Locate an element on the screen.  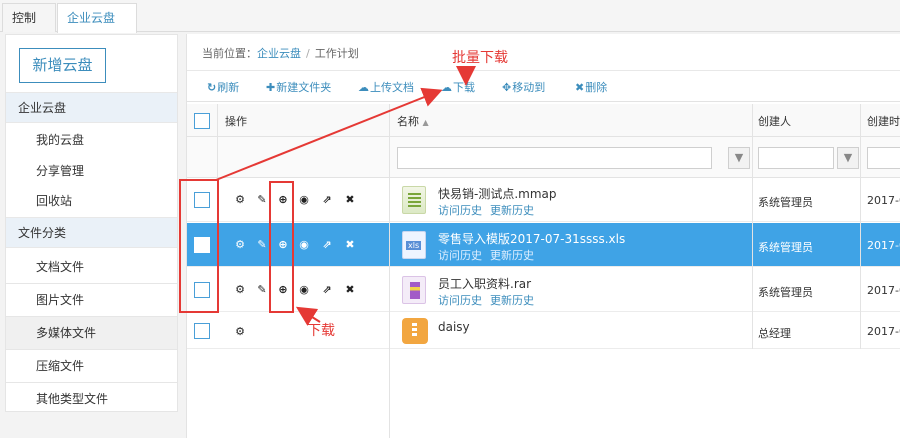
filter-row: ▼ ▼ is located at coordinates (543, 157).